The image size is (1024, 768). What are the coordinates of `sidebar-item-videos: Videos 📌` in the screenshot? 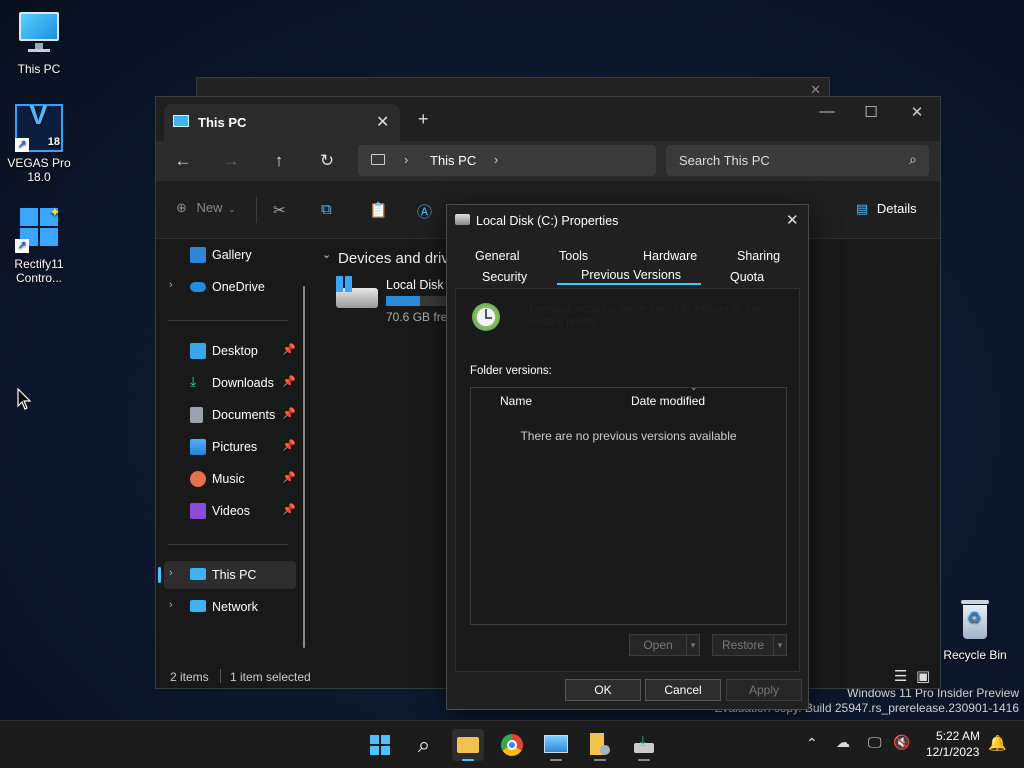 It's located at (230, 511).